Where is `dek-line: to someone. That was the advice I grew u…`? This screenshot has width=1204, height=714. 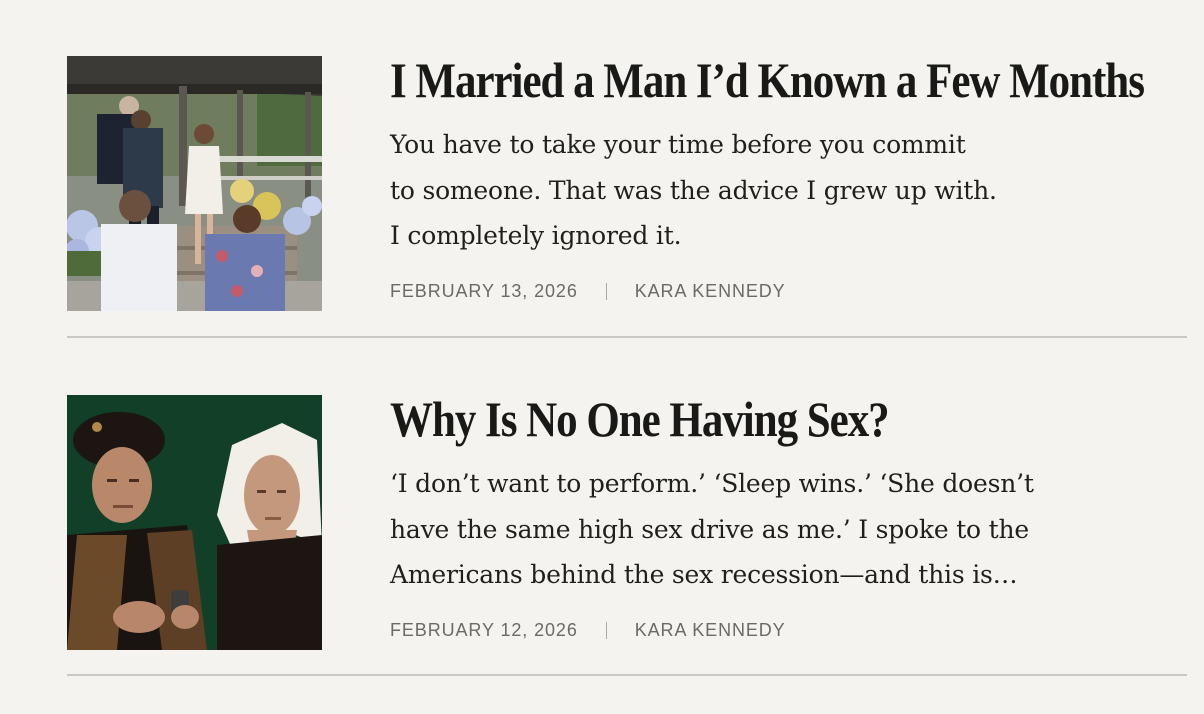 dek-line: to someone. That was the advice I grew u… is located at coordinates (693, 190).